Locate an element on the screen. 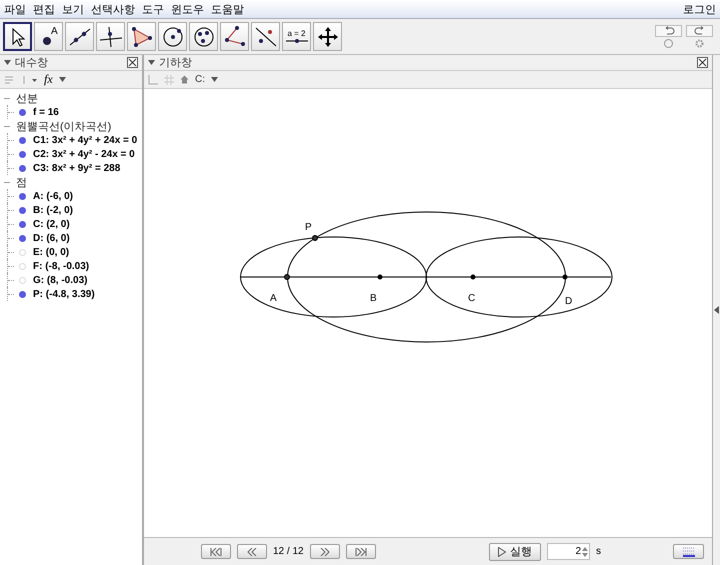 This screenshot has height=565, width=720. algebra-item: D: (6, 0) is located at coordinates (51, 238).